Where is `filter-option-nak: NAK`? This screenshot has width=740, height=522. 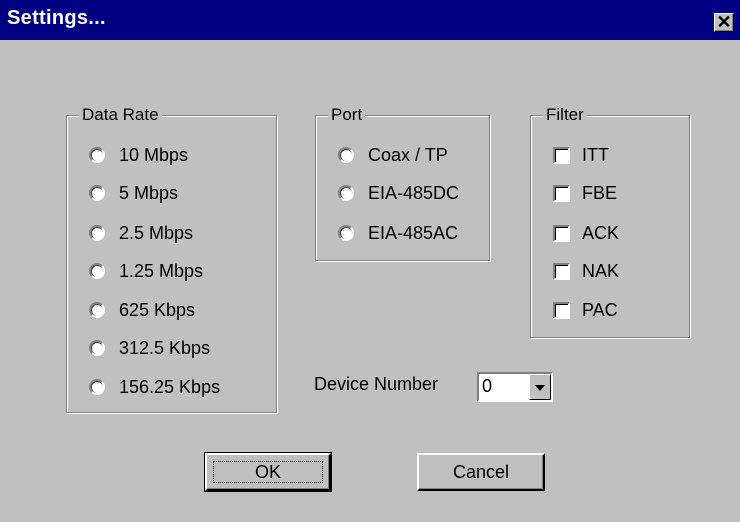 filter-option-nak: NAK is located at coordinates (586, 271).